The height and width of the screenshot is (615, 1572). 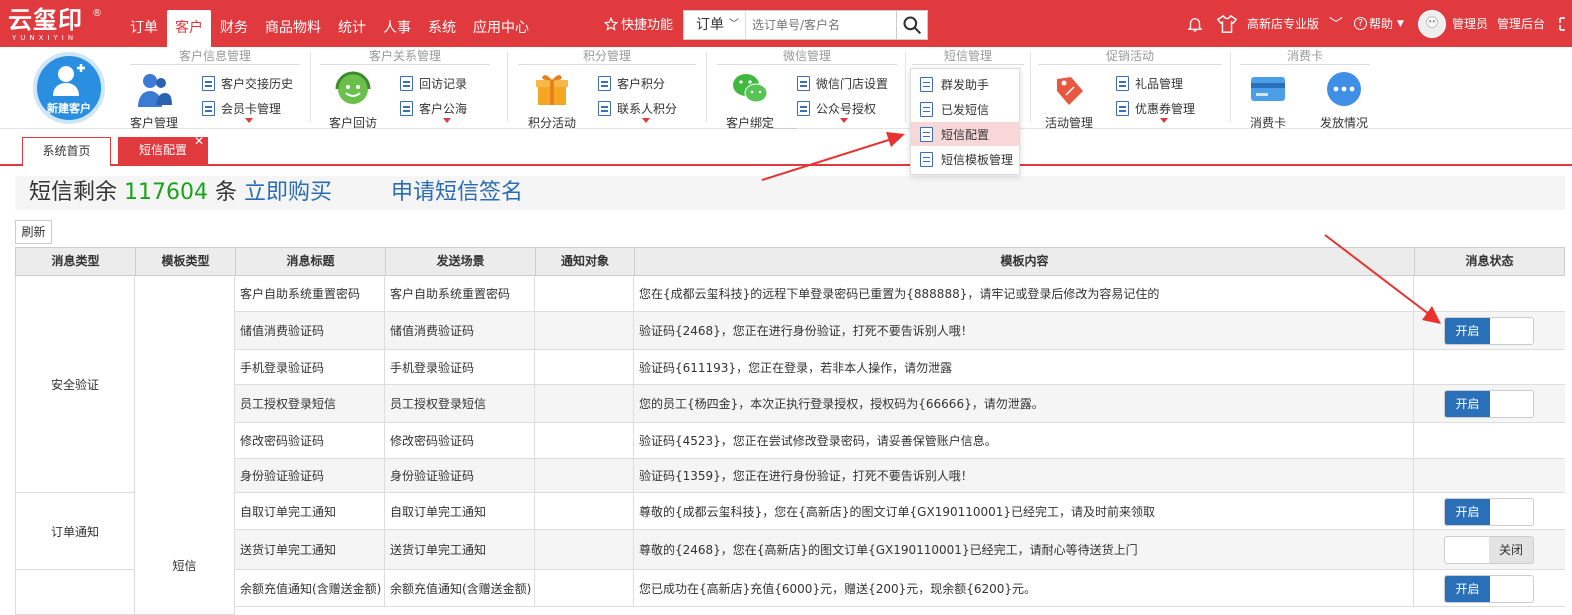 What do you see at coordinates (189, 28) in the screenshot?
I see `nav-item-customers: 客户` at bounding box center [189, 28].